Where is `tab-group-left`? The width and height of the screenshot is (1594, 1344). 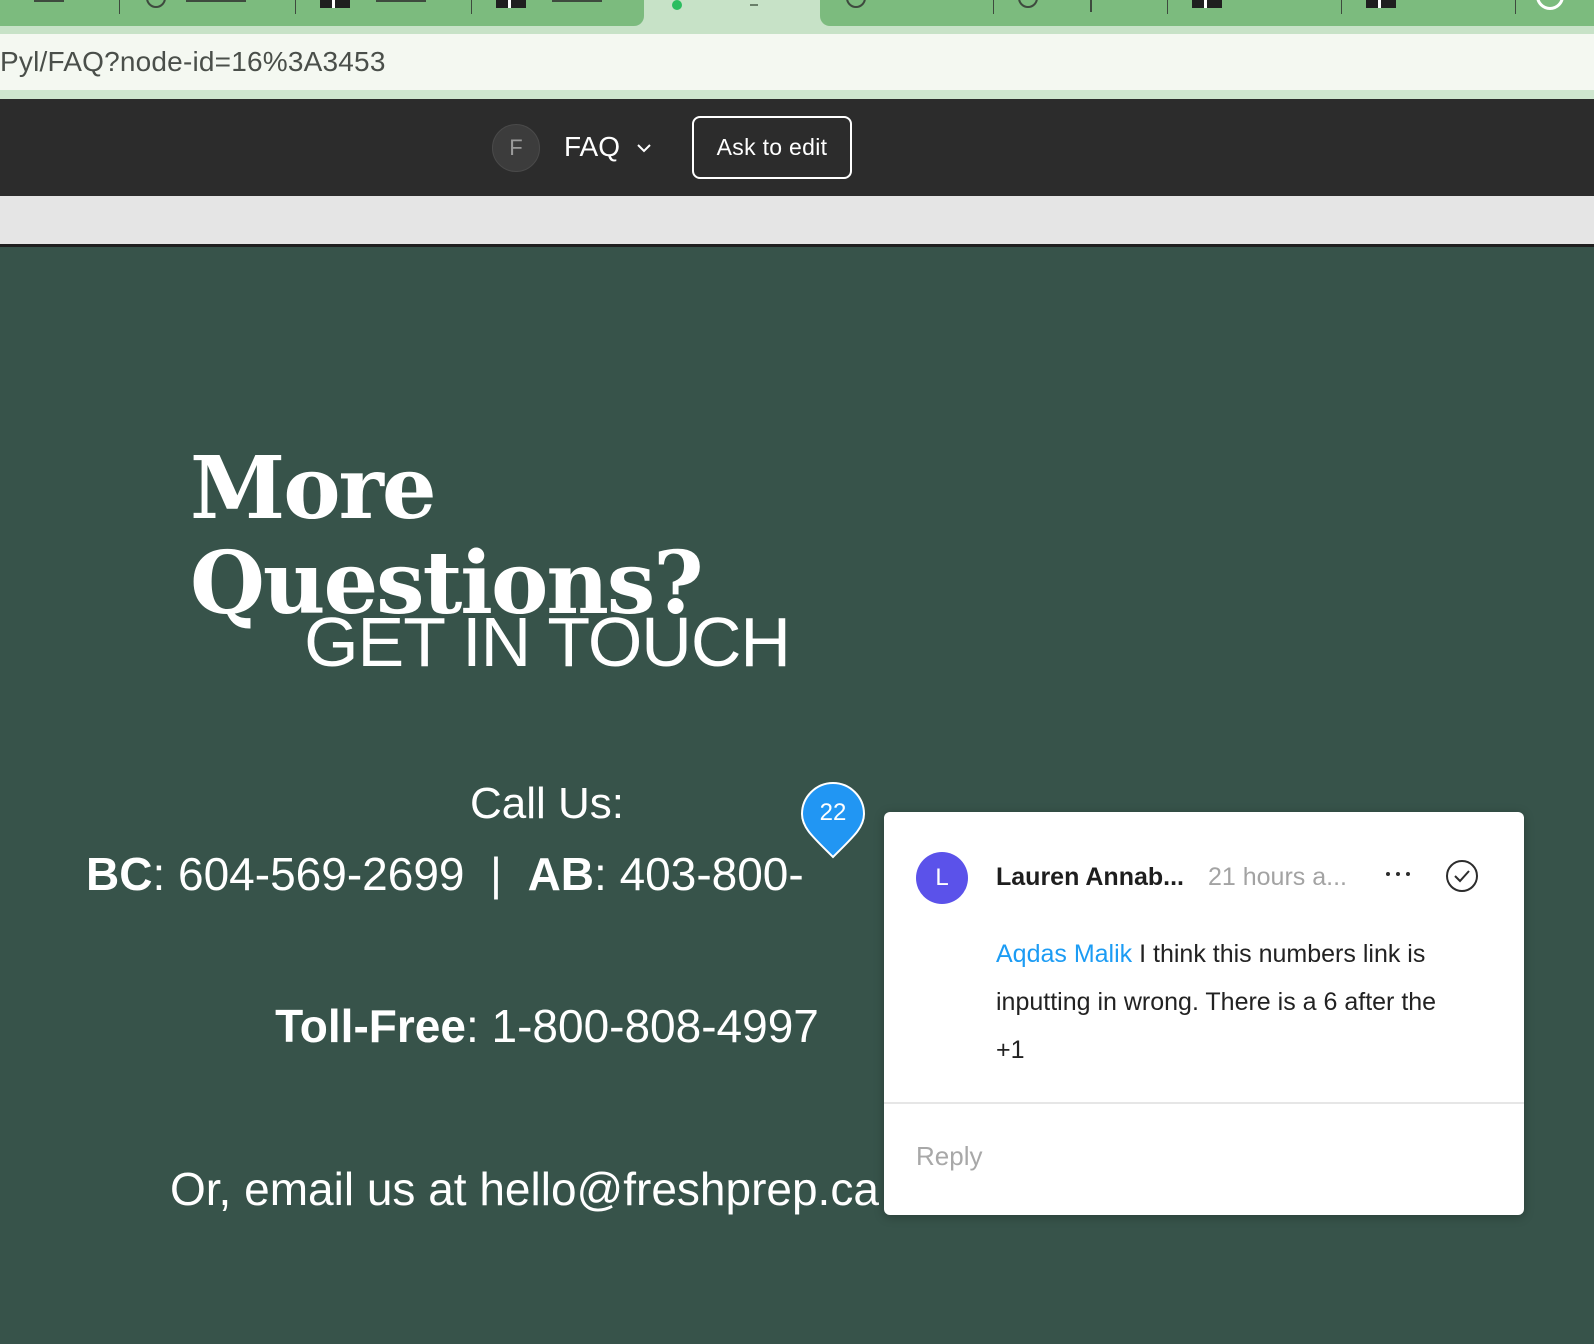
tab-group-left is located at coordinates (322, 13).